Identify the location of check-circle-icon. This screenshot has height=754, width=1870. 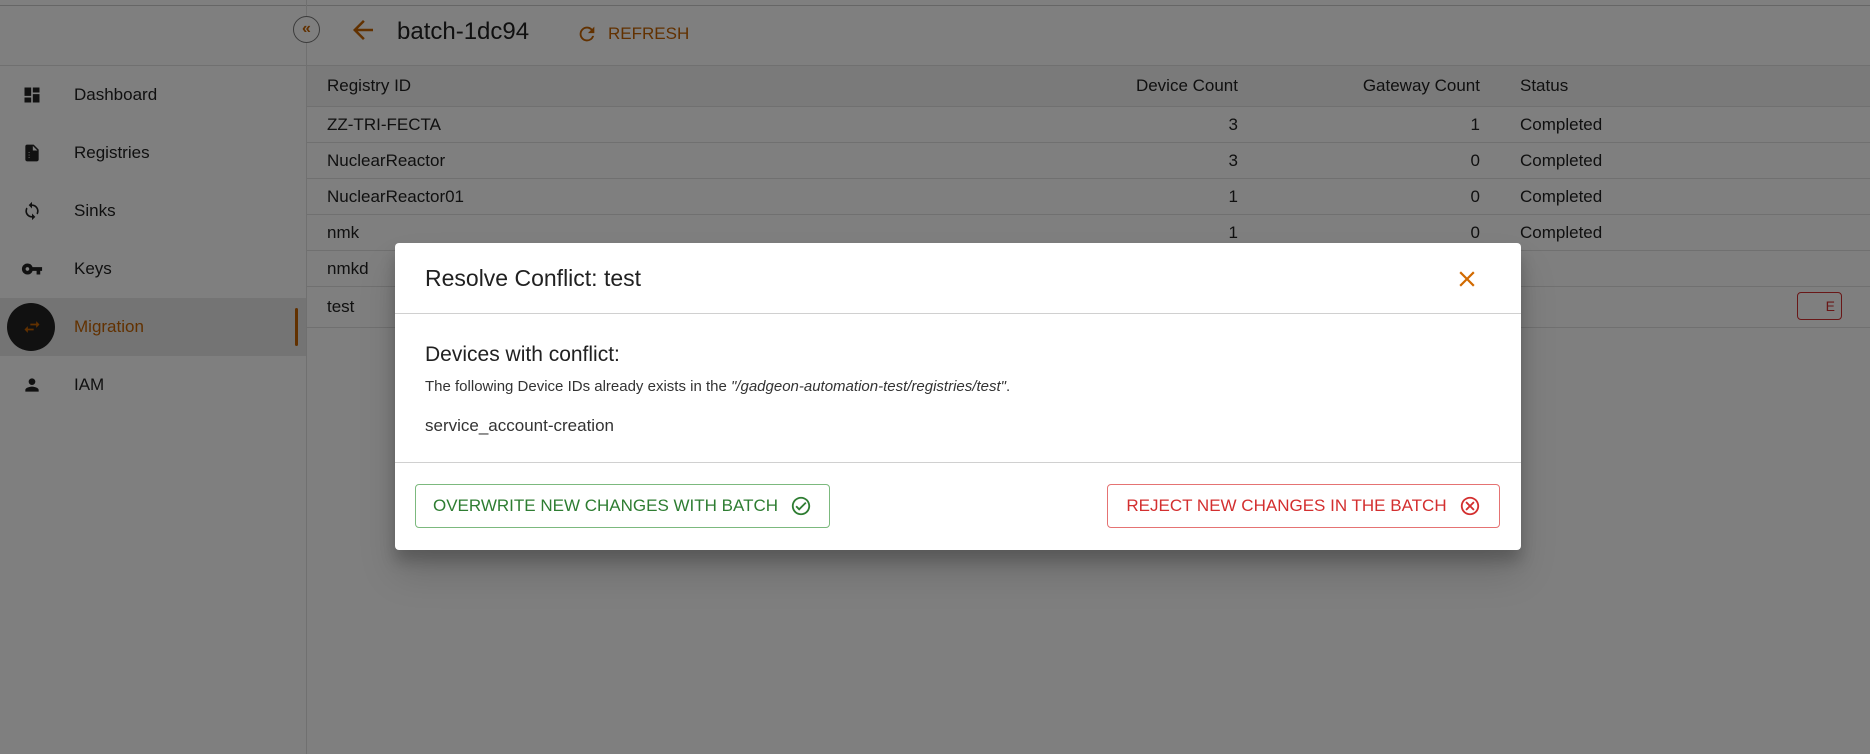
(801, 506).